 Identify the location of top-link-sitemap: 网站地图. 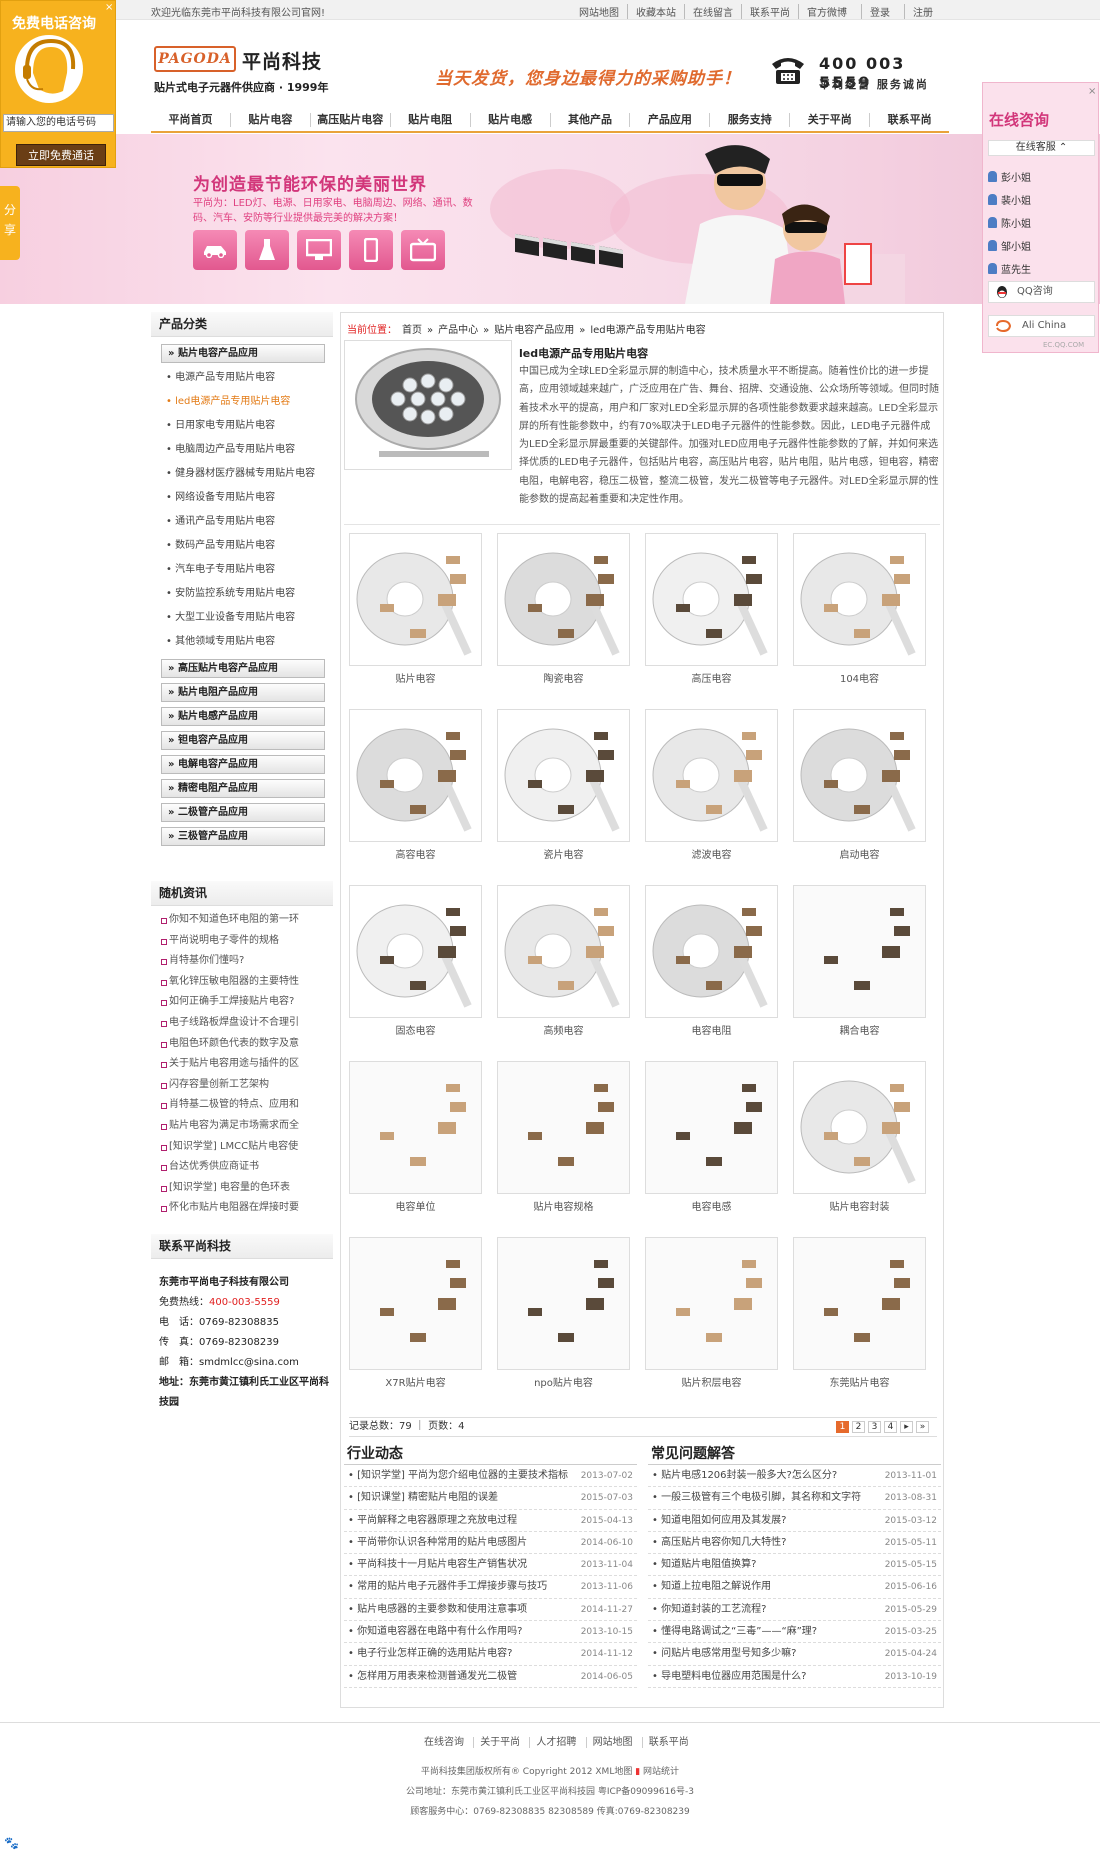
(599, 11).